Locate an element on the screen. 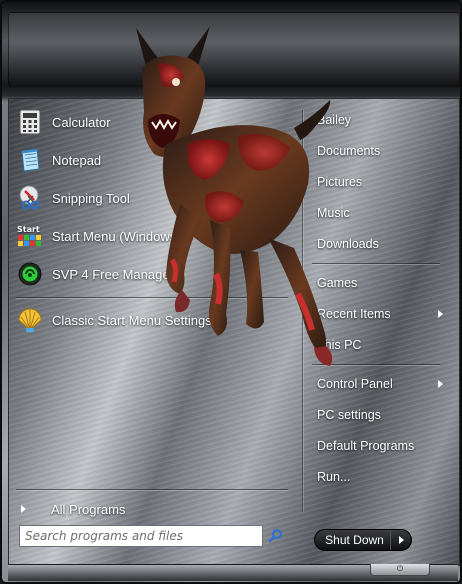 This screenshot has height=584, width=462. power-tab: ⏻ is located at coordinates (400, 570).